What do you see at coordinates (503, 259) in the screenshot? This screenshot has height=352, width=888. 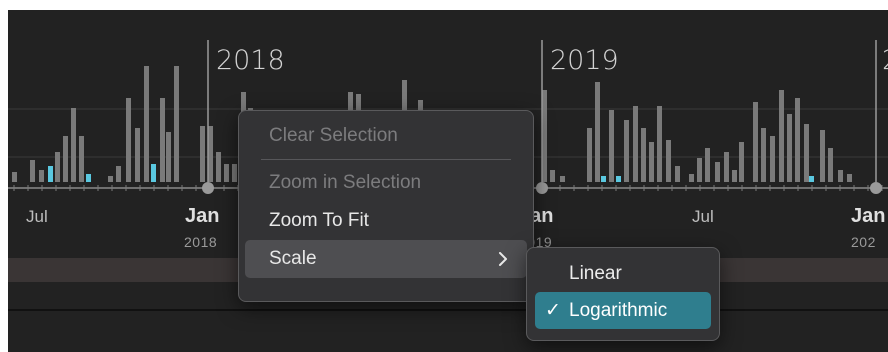 I see `chevron-right-icon` at bounding box center [503, 259].